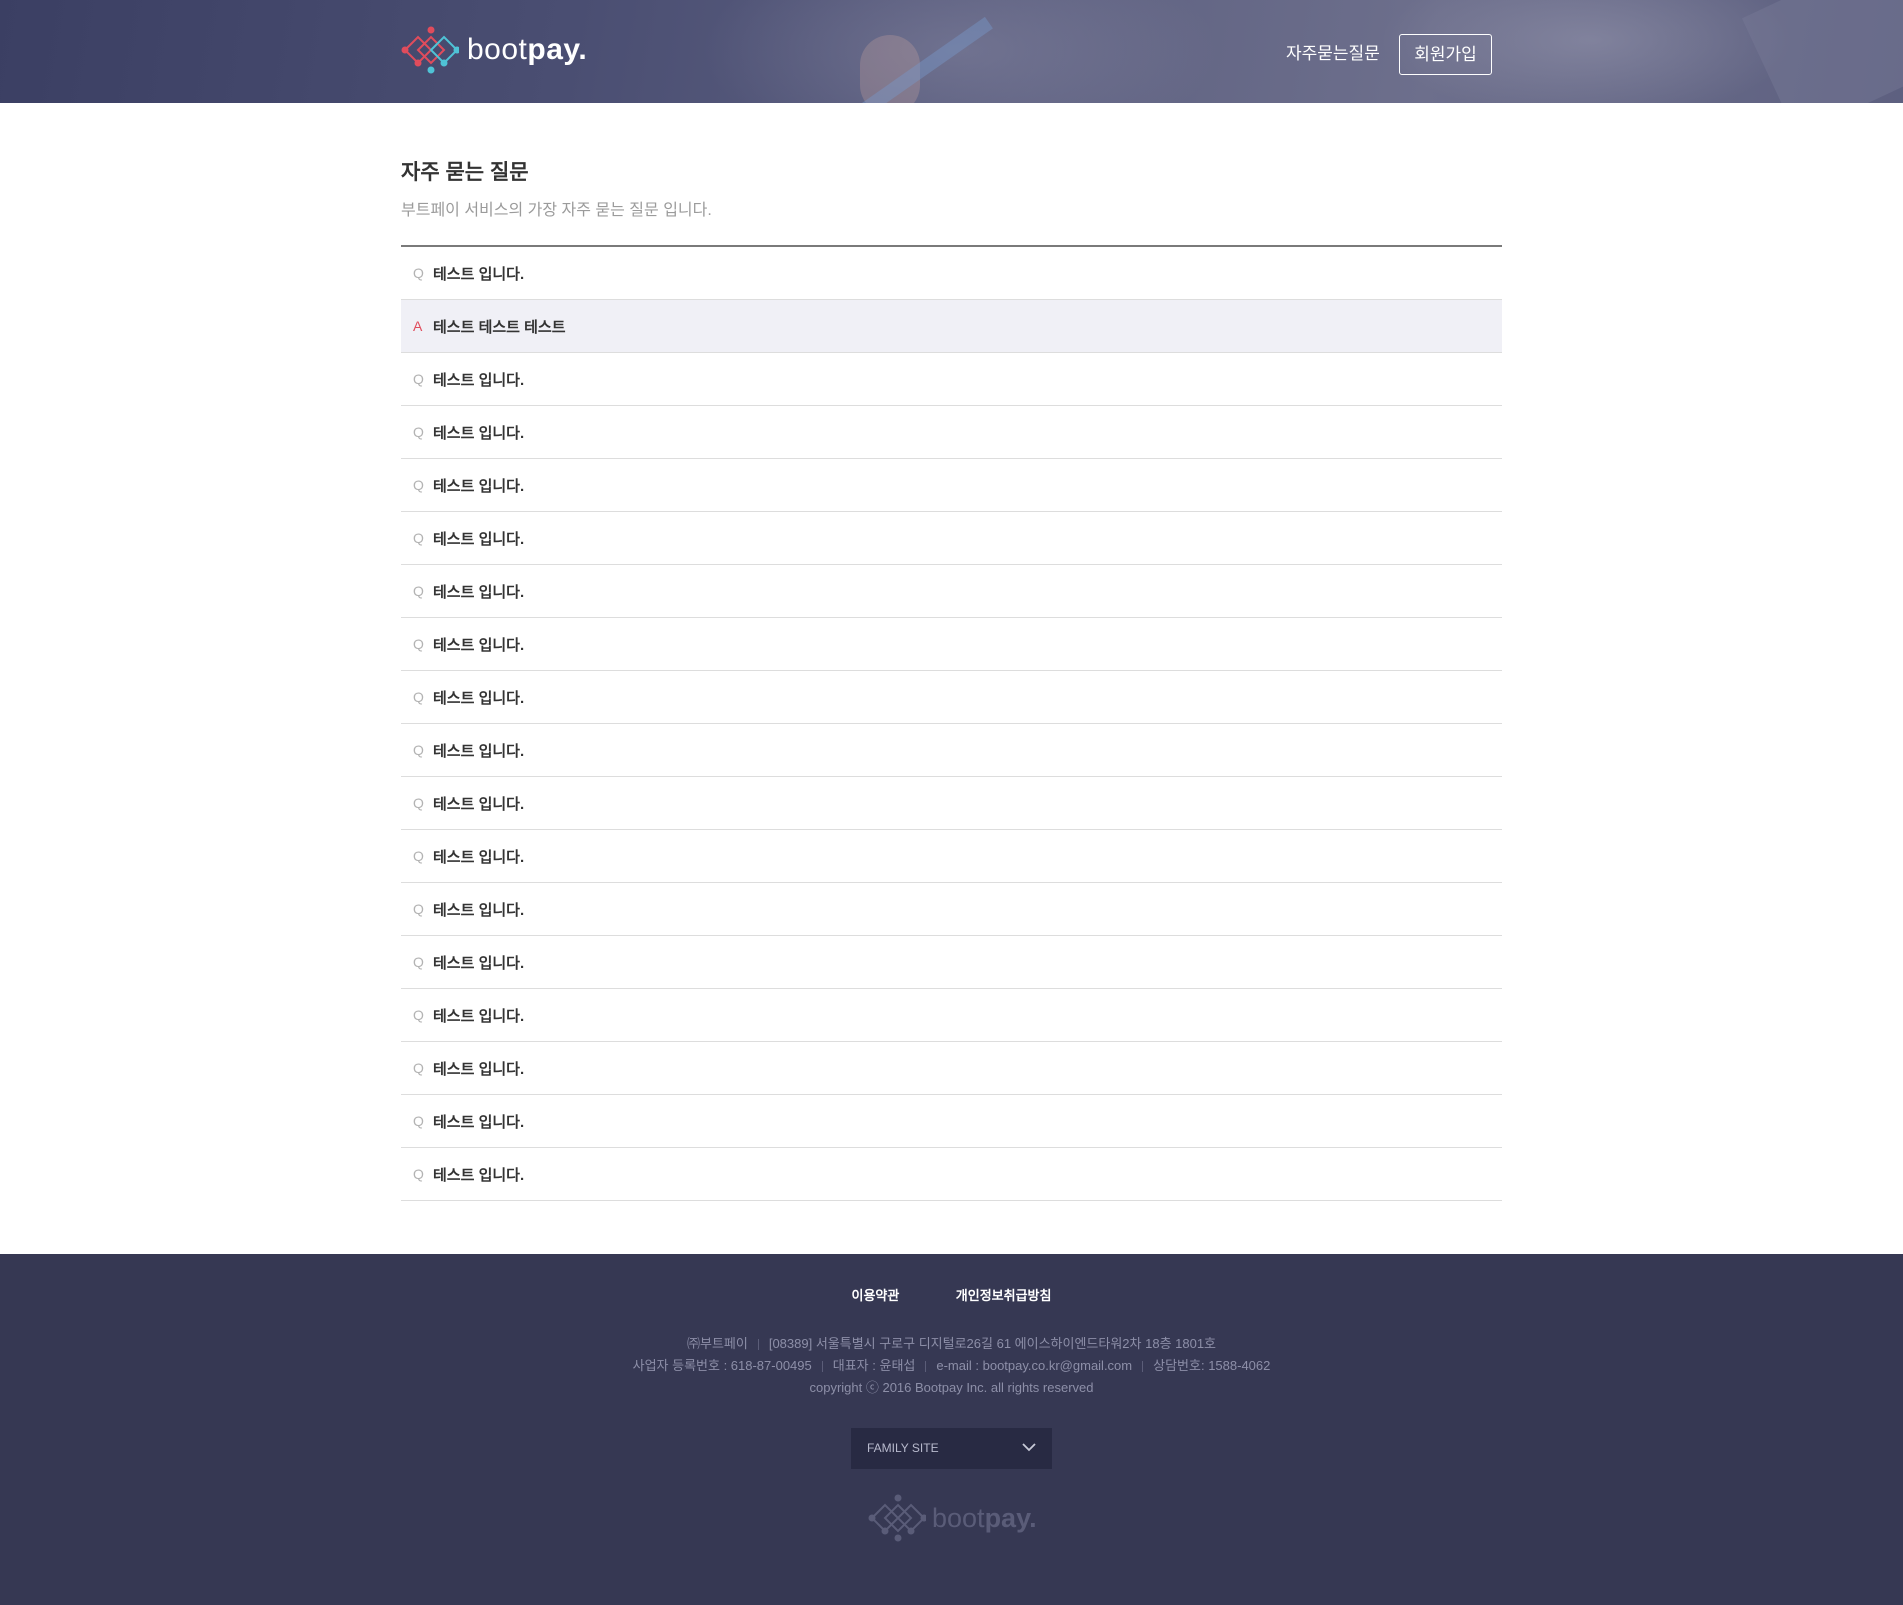 The width and height of the screenshot is (1903, 1605). I want to click on contact-phone: 상담번호: 1588-4062, so click(1212, 1365).